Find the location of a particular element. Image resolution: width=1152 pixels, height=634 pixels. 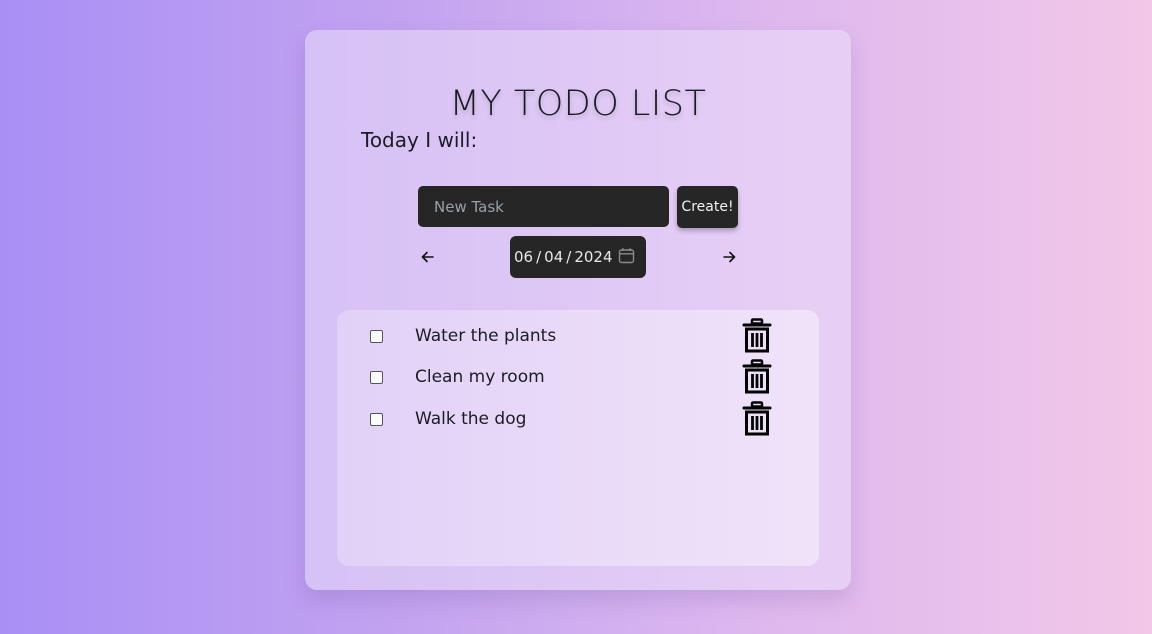

list-item: Clean my room is located at coordinates (578, 379).